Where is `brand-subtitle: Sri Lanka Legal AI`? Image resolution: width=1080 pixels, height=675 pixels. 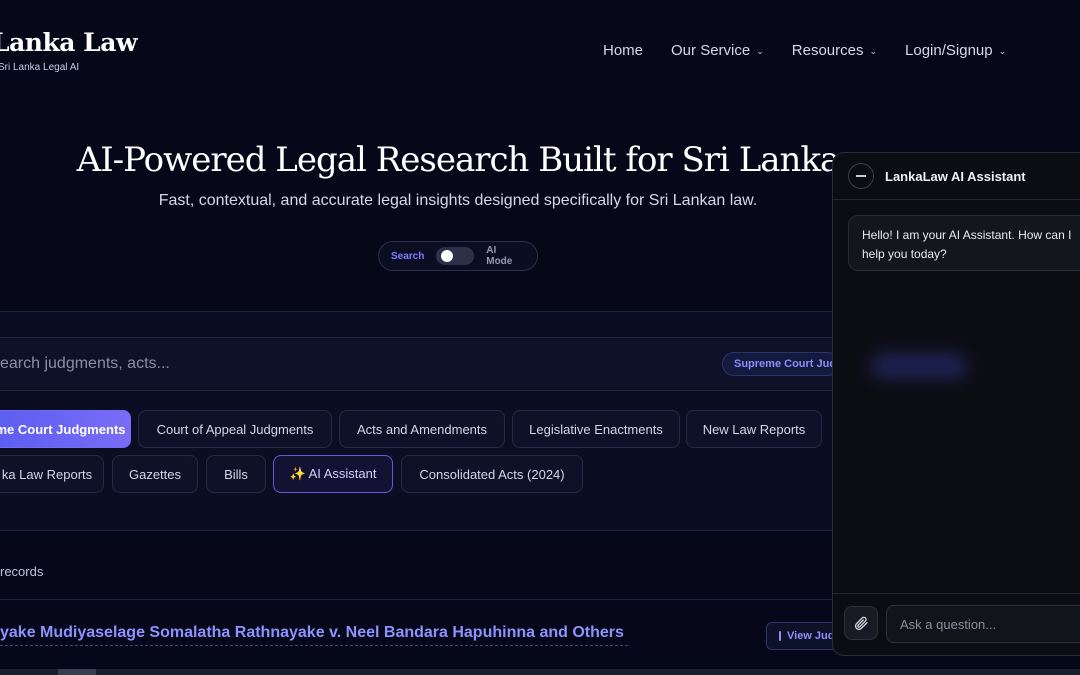 brand-subtitle: Sri Lanka Legal AI is located at coordinates (40, 67).